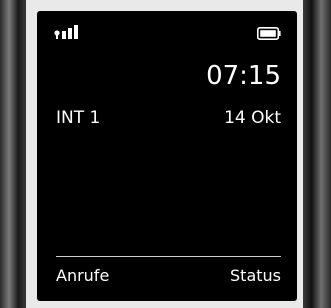 This screenshot has height=308, width=331. I want to click on handset-name: INT 1, so click(78, 118).